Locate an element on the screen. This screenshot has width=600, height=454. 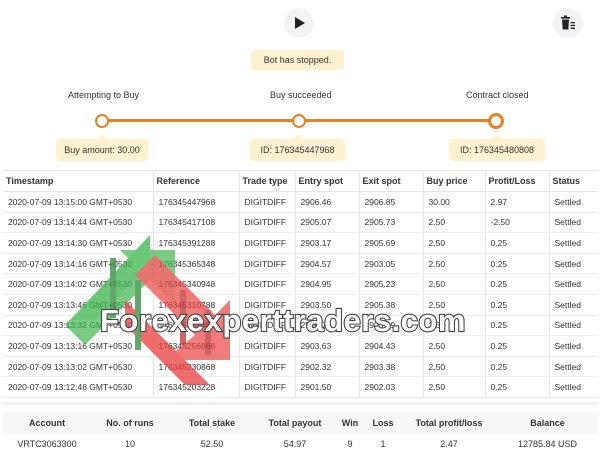
cell-timestamp: 2020-07-09 13:14:02 GMT+0530 is located at coordinates (78, 284).